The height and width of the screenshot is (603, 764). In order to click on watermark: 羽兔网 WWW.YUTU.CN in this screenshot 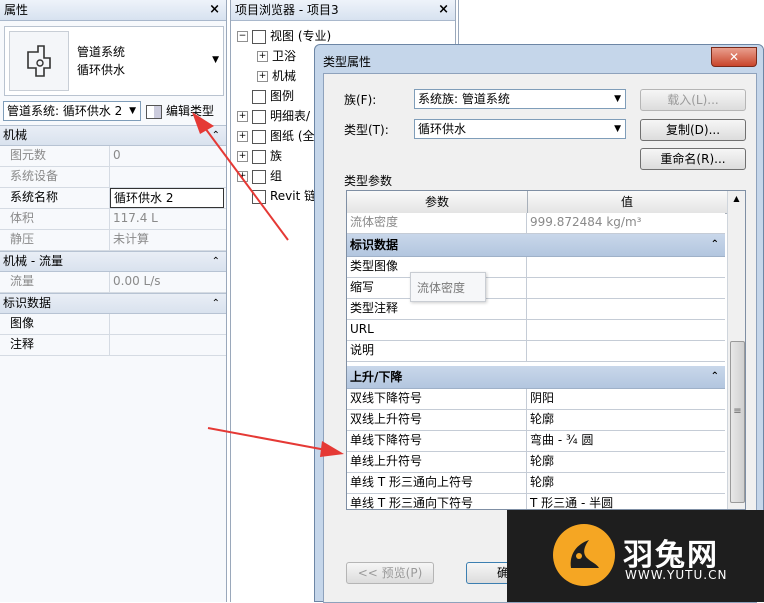, I will do `click(635, 556)`.